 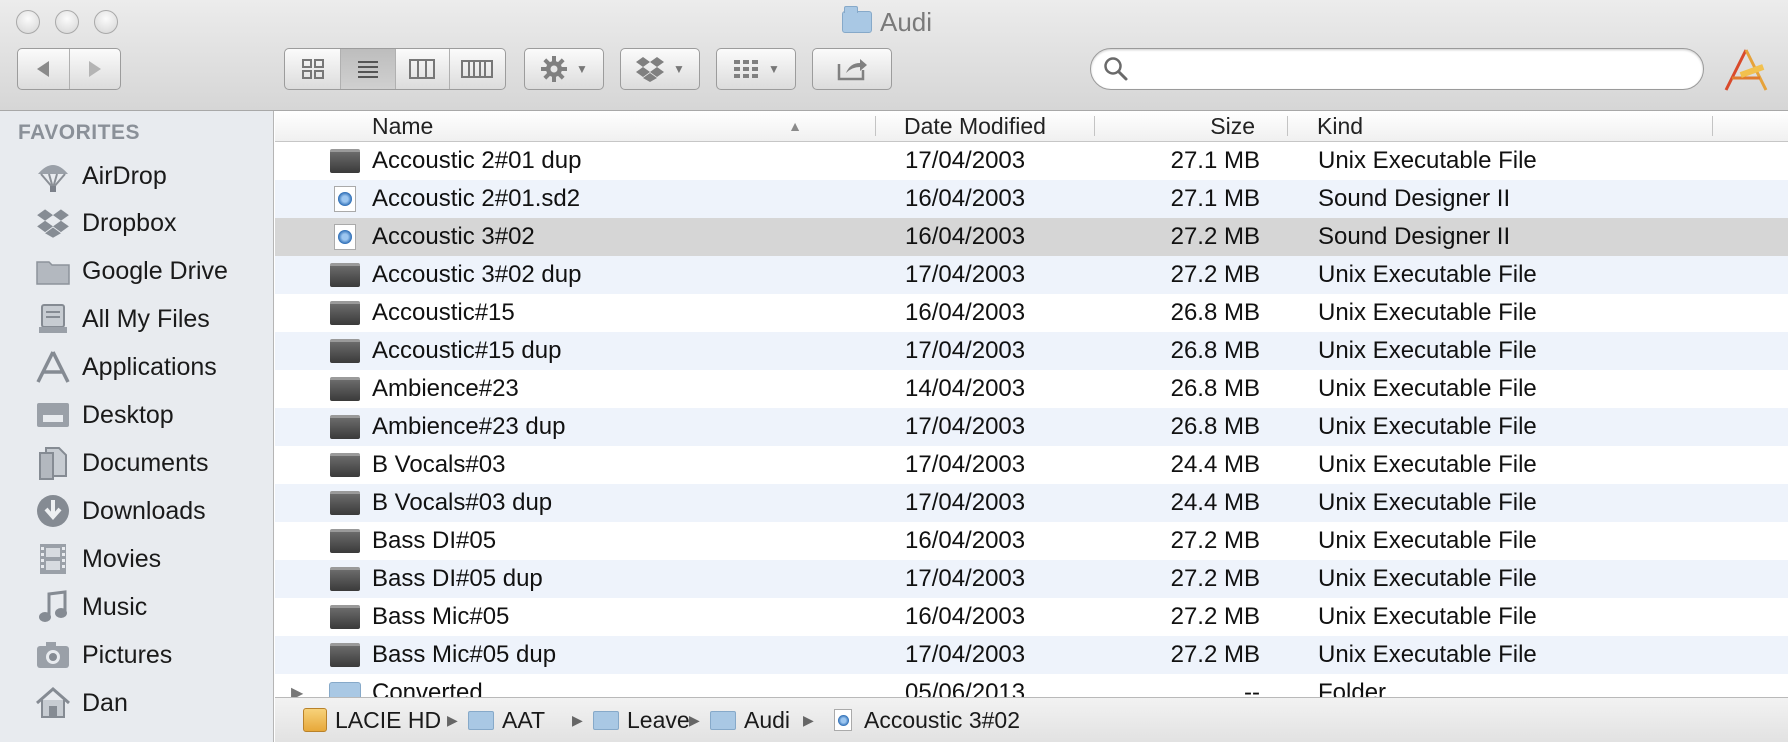 I want to click on view-mode-control, so click(x=395, y=69).